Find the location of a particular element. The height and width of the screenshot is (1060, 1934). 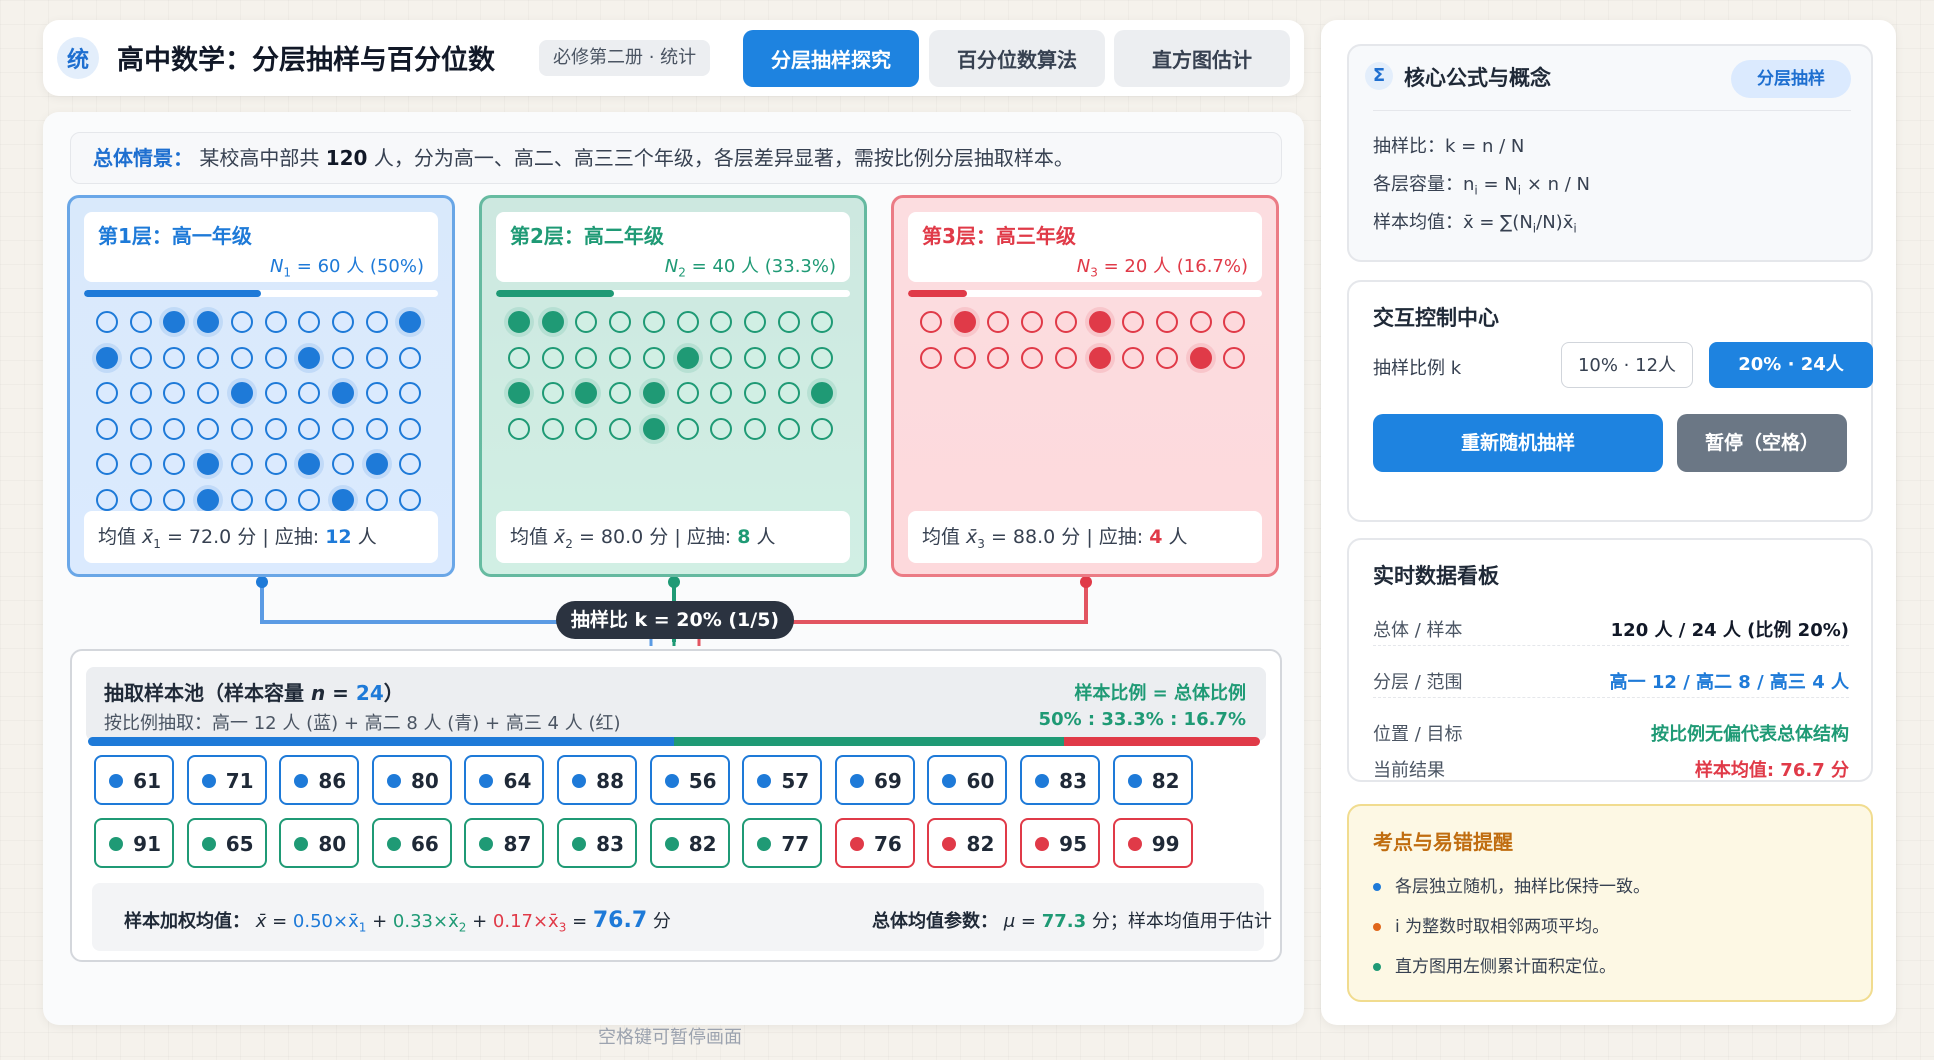

k-10-button: 10% · 12人 is located at coordinates (1627, 365).